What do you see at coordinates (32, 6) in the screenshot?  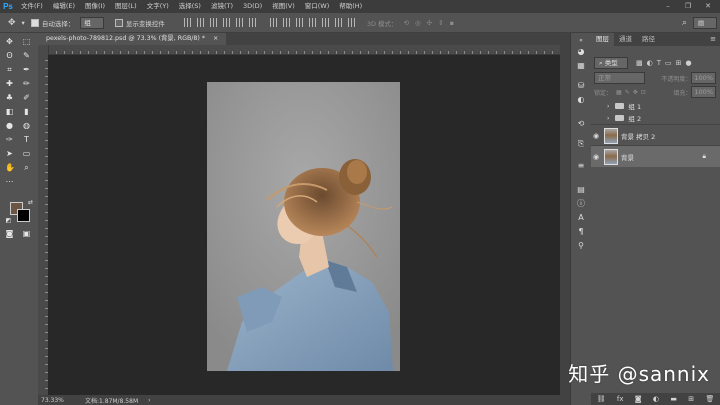 I see `menu-file: 文件(F)` at bounding box center [32, 6].